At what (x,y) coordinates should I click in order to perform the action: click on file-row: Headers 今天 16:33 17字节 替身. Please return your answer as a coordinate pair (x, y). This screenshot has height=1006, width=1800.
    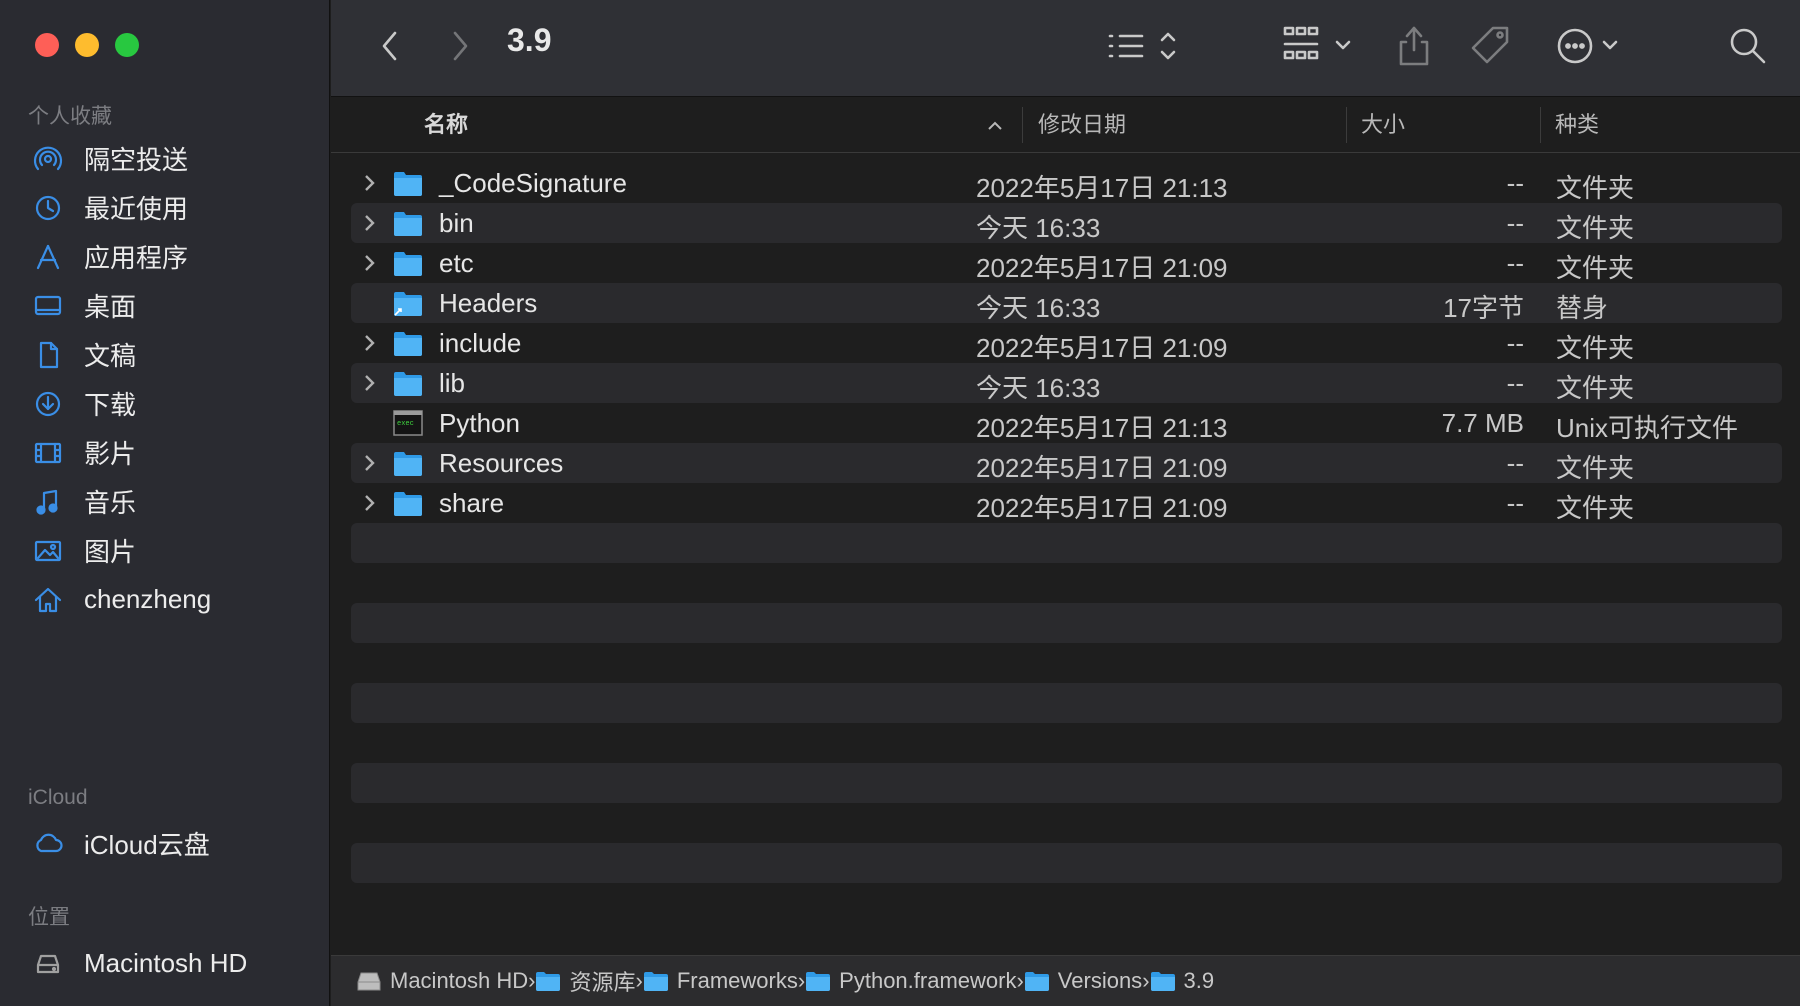
    Looking at the image, I should click on (1066, 303).